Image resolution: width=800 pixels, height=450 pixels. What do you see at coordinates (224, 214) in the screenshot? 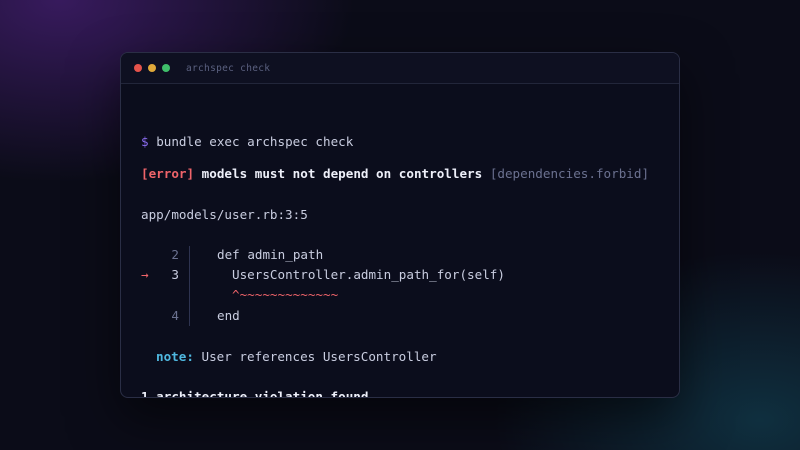
I see `file-location: app/models/user.rb:3:5` at bounding box center [224, 214].